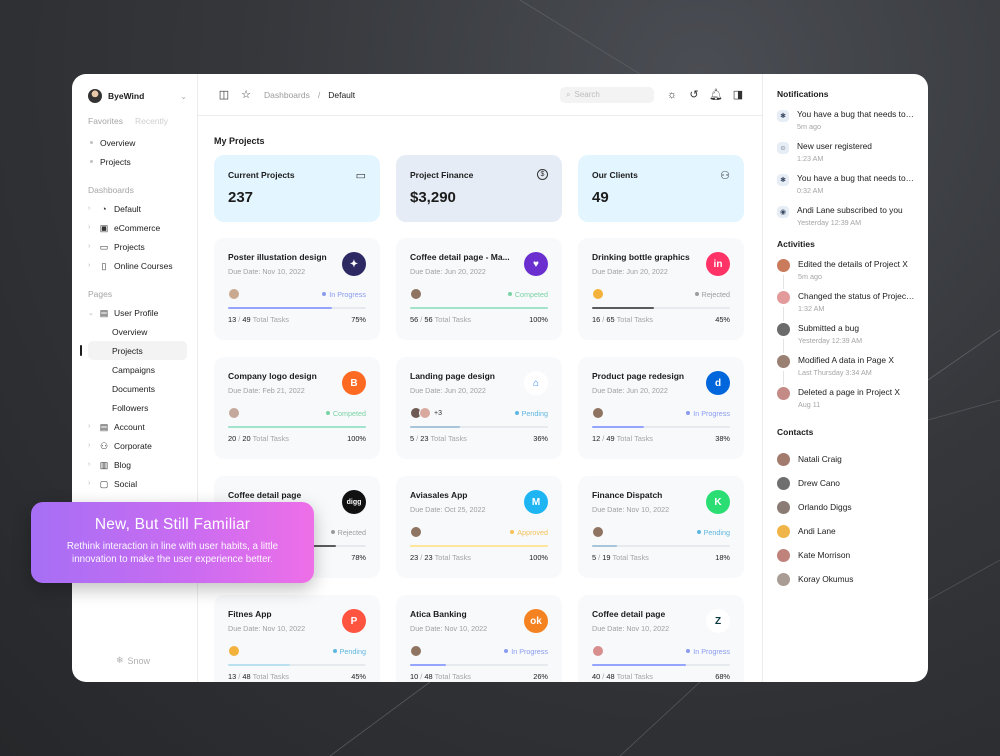  I want to click on status-label: Competed, so click(531, 294).